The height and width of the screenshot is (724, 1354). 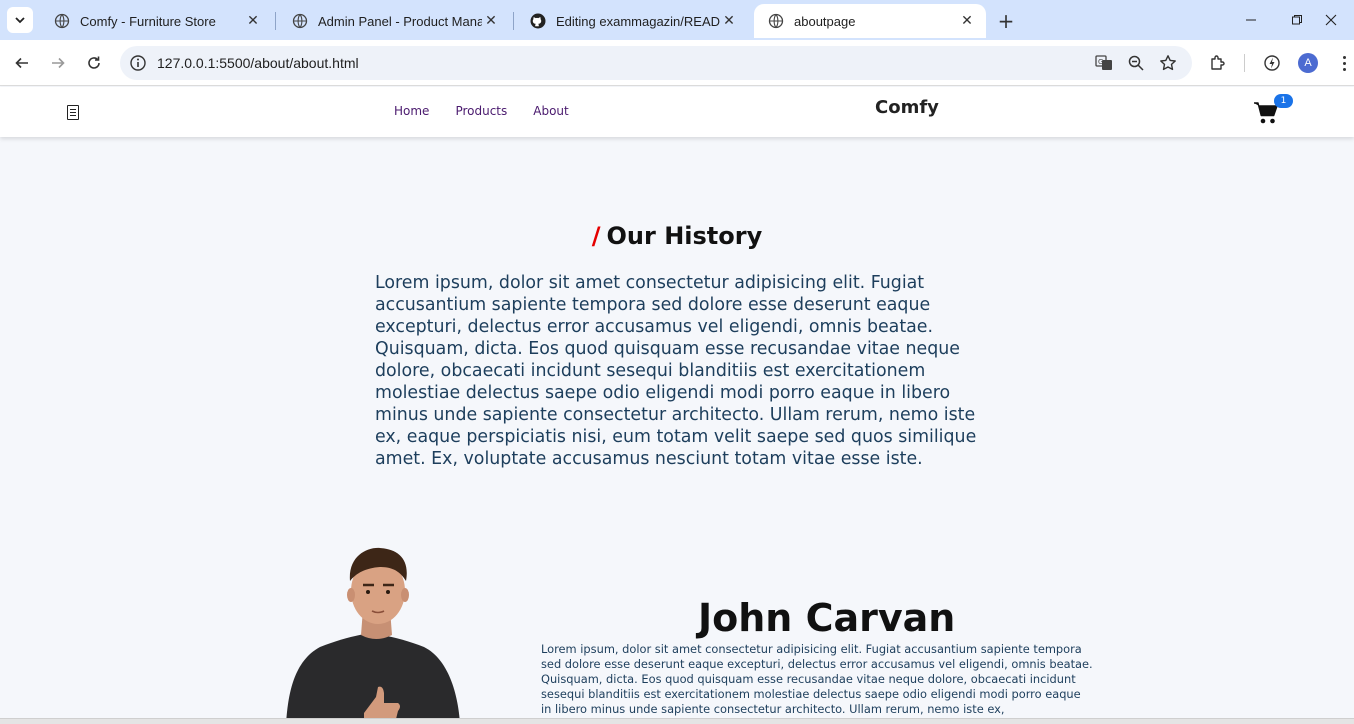 I want to click on minimize-button, so click(x=1251, y=20).